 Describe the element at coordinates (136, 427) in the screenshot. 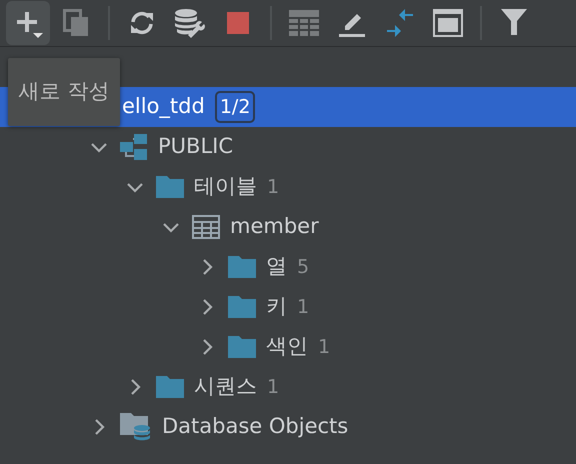

I see `folder-database-icon` at that location.